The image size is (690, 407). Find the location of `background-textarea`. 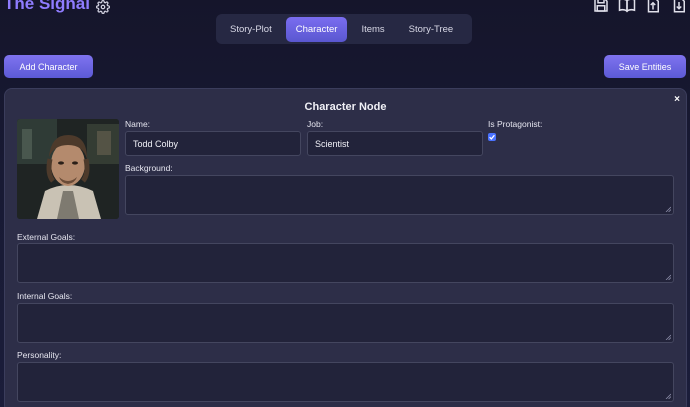

background-textarea is located at coordinates (399, 195).